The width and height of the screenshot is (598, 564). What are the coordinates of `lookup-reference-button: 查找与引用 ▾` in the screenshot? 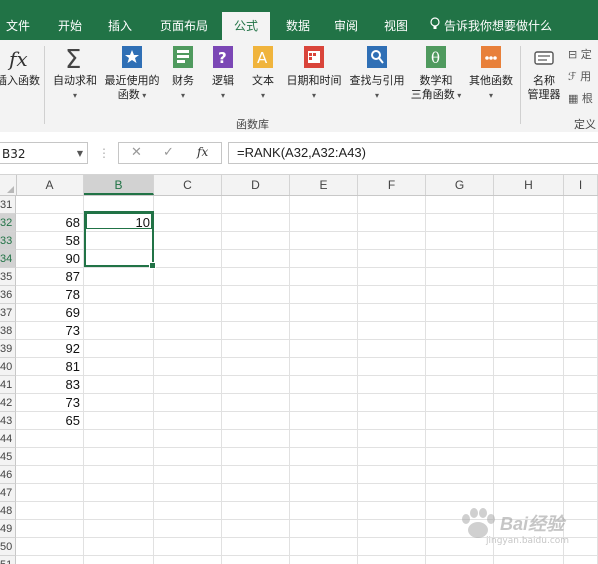 It's located at (377, 73).